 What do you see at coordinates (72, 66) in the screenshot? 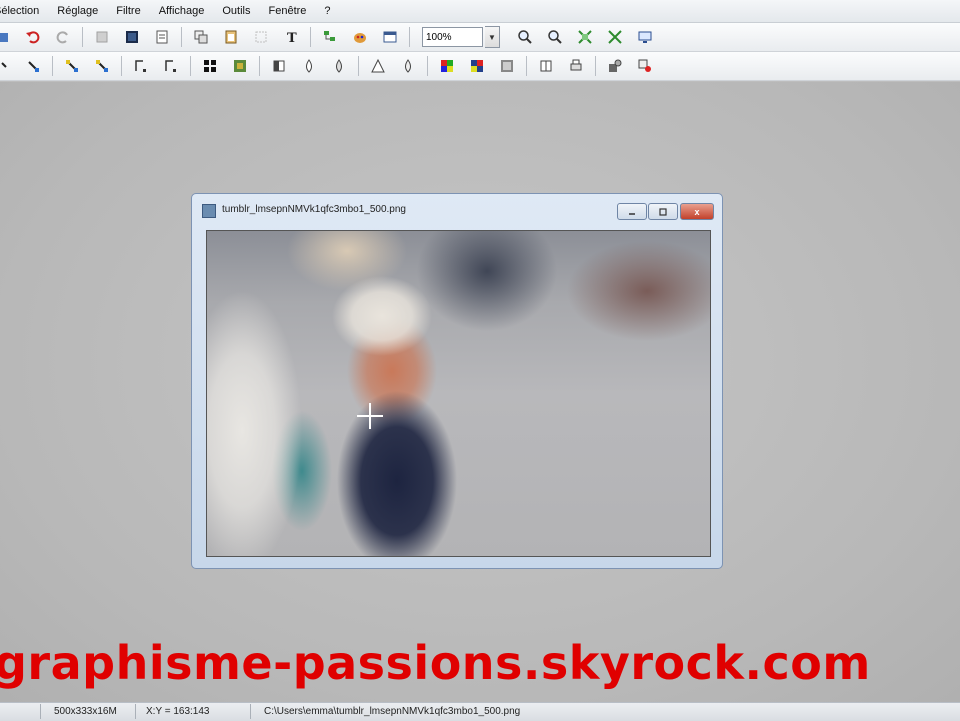
I see `flip-icon` at bounding box center [72, 66].